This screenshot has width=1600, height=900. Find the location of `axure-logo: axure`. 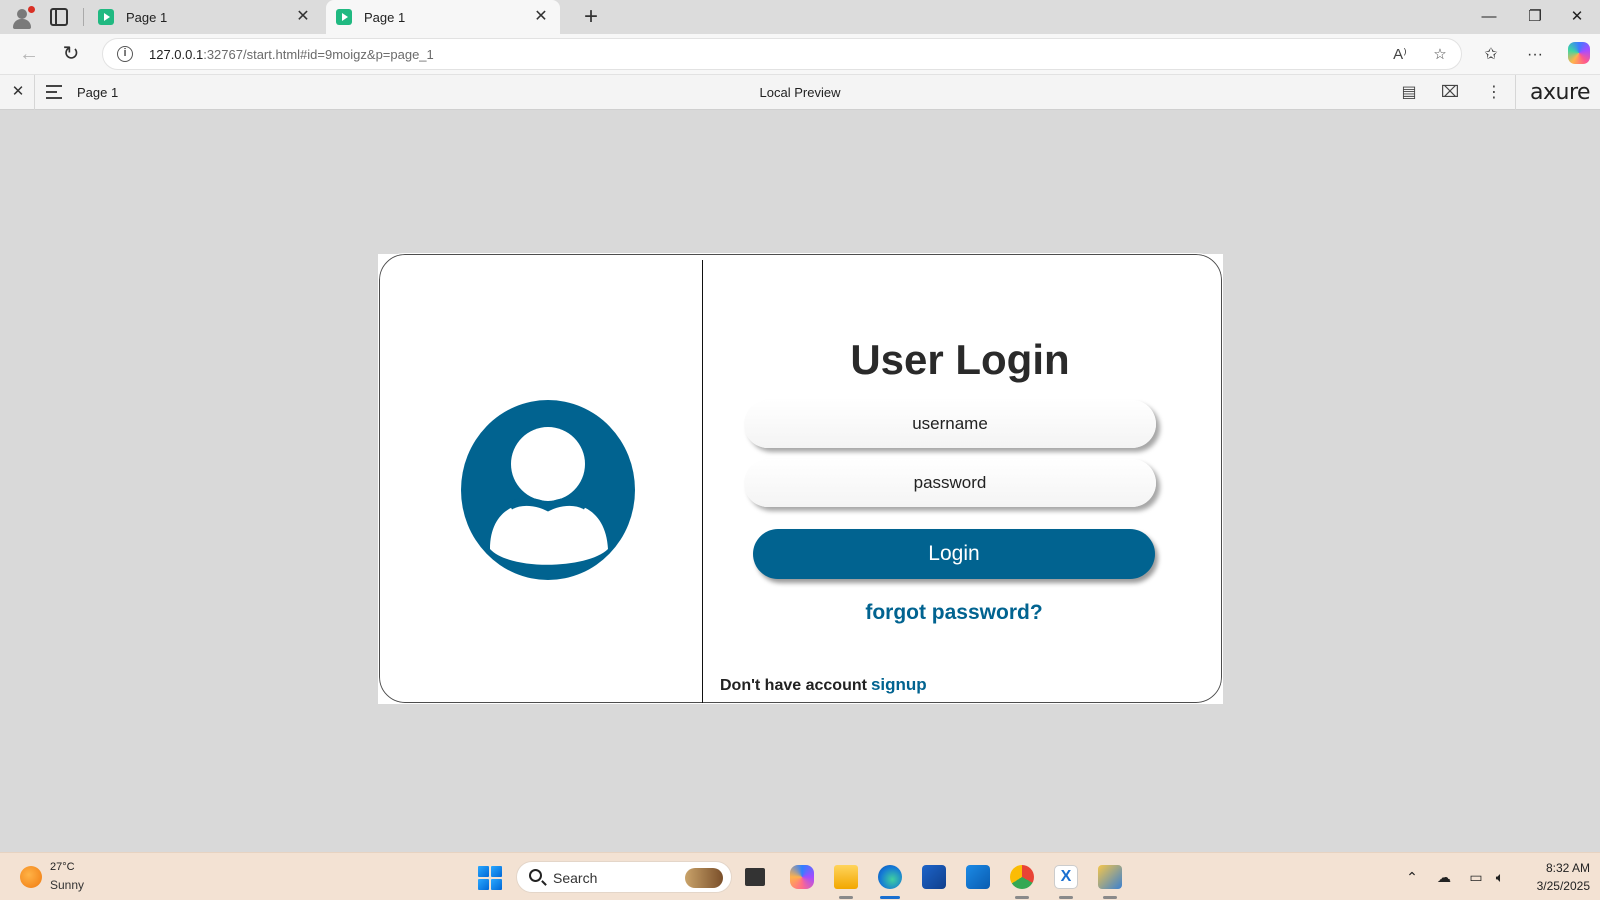

axure-logo: axure is located at coordinates (1560, 92).